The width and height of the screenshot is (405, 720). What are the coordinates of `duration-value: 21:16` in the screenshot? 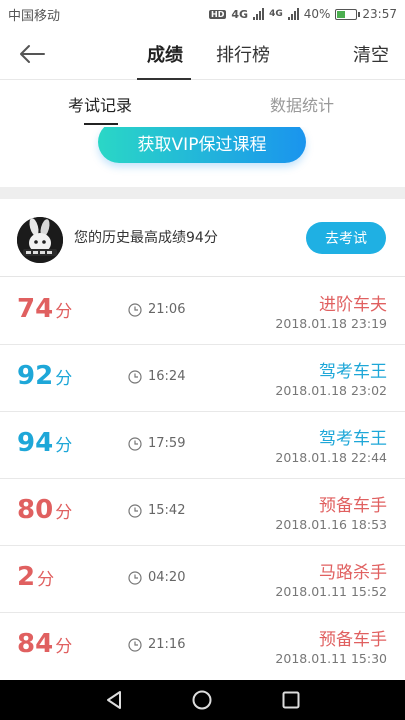 It's located at (167, 644).